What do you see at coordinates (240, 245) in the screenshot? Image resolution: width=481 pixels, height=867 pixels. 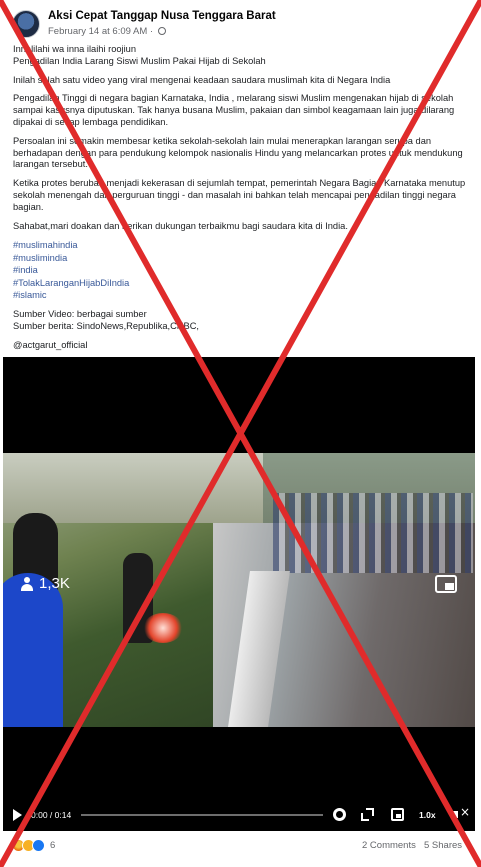 I see `hashtag-link: #muslimahindia` at bounding box center [240, 245].